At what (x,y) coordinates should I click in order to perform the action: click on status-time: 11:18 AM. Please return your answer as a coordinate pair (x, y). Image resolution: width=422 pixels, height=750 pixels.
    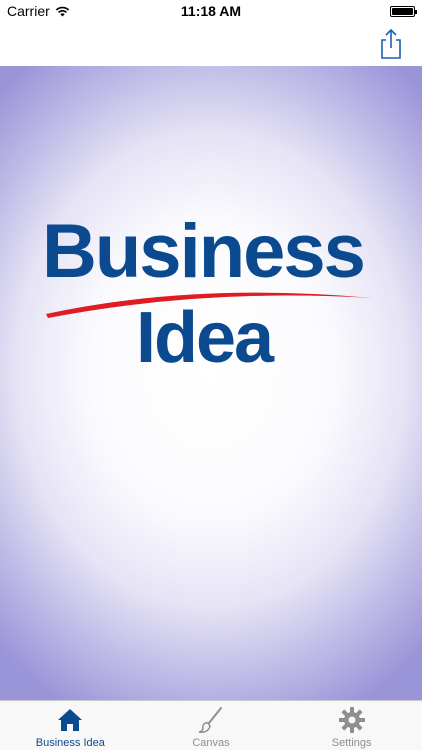
    Looking at the image, I should click on (211, 11).